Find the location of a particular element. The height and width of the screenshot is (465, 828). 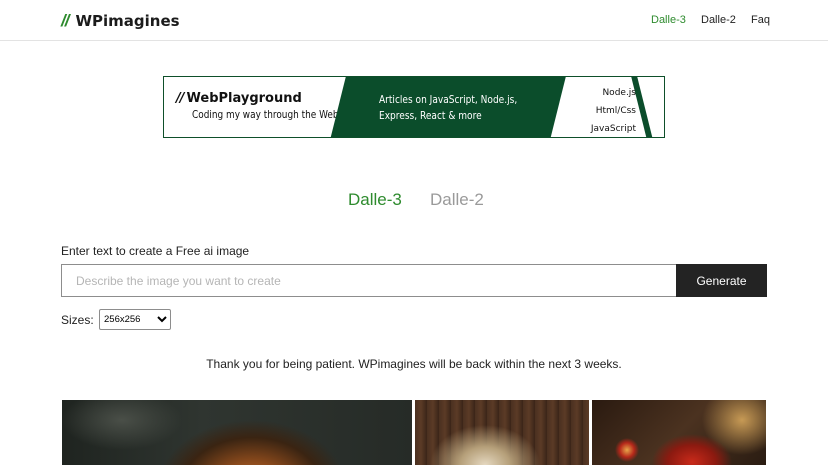

site-header: // WPimagines Dalle-3 Dalle-2 Faq is located at coordinates (414, 20).